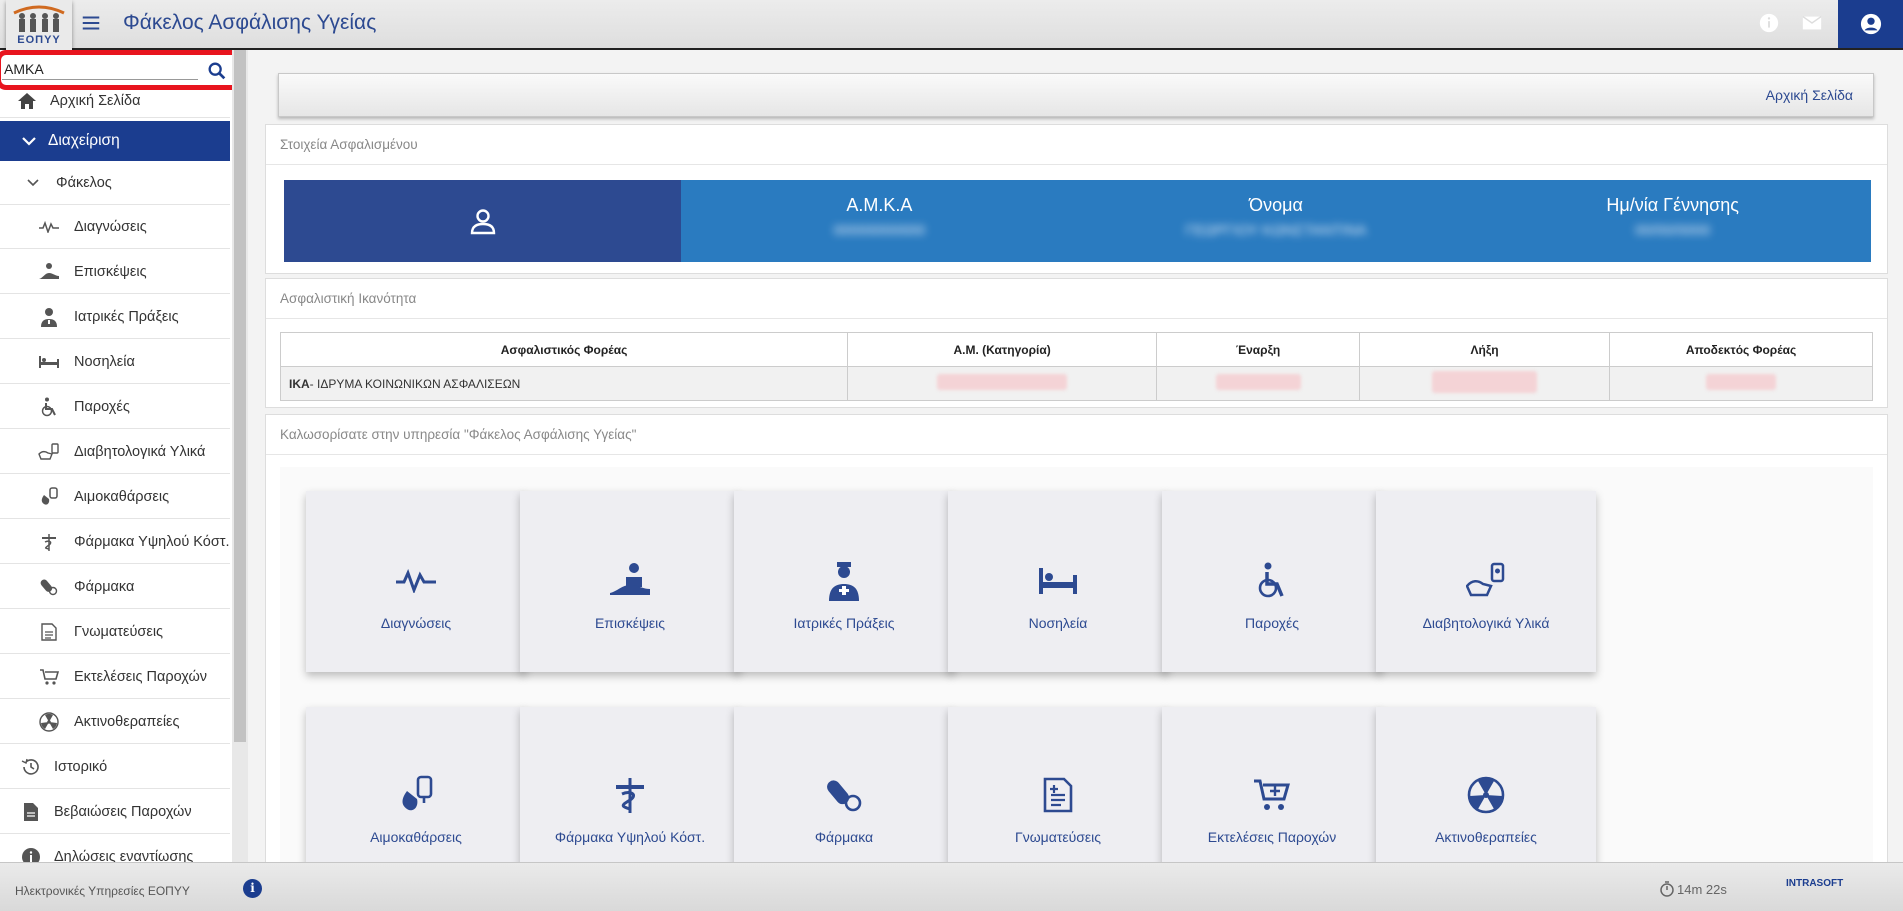  Describe the element at coordinates (115, 767) in the screenshot. I see `sidebar-item-history: Ιστορικό` at that location.